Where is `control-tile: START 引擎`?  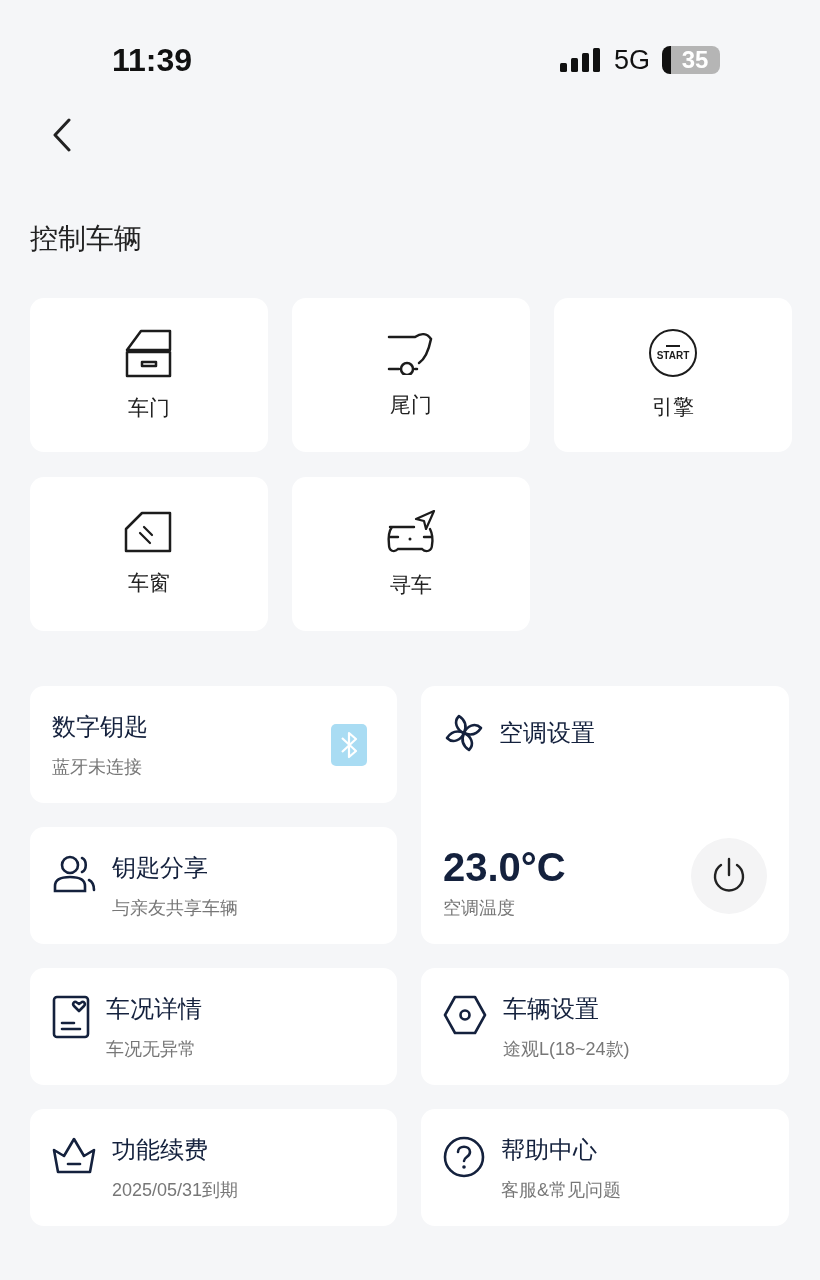 control-tile: START 引擎 is located at coordinates (673, 375).